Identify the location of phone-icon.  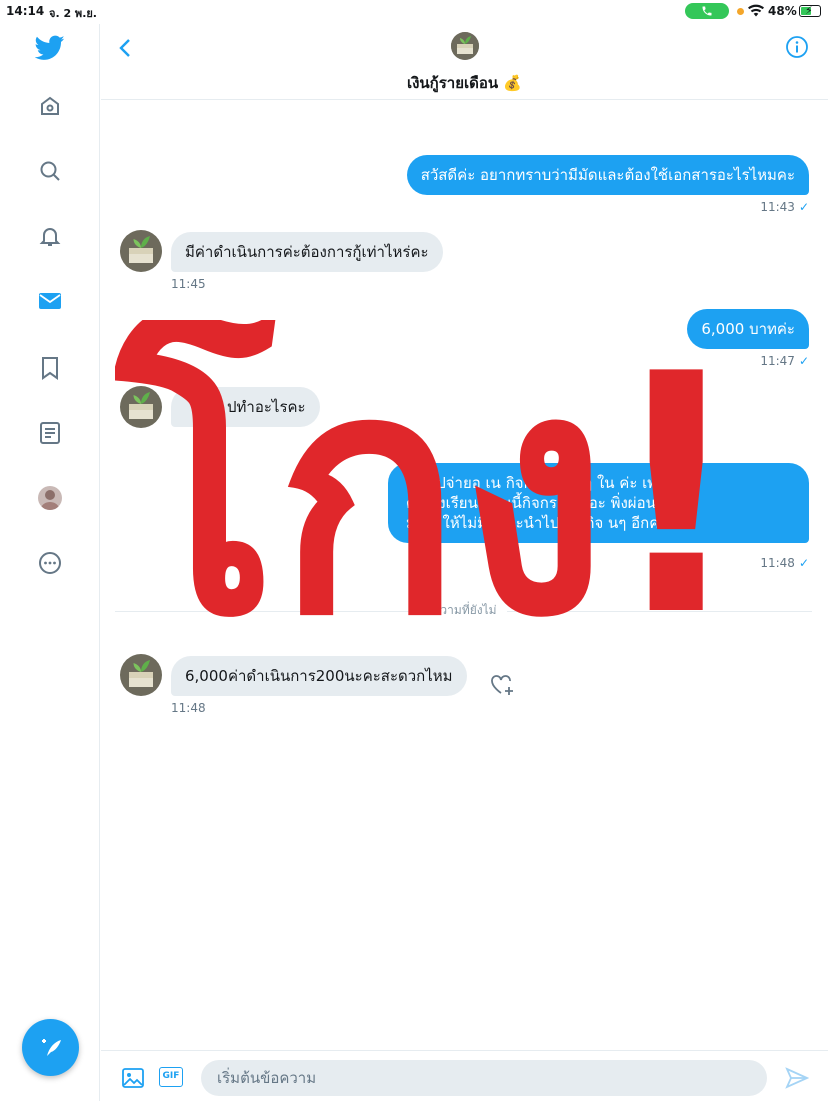
(707, 11).